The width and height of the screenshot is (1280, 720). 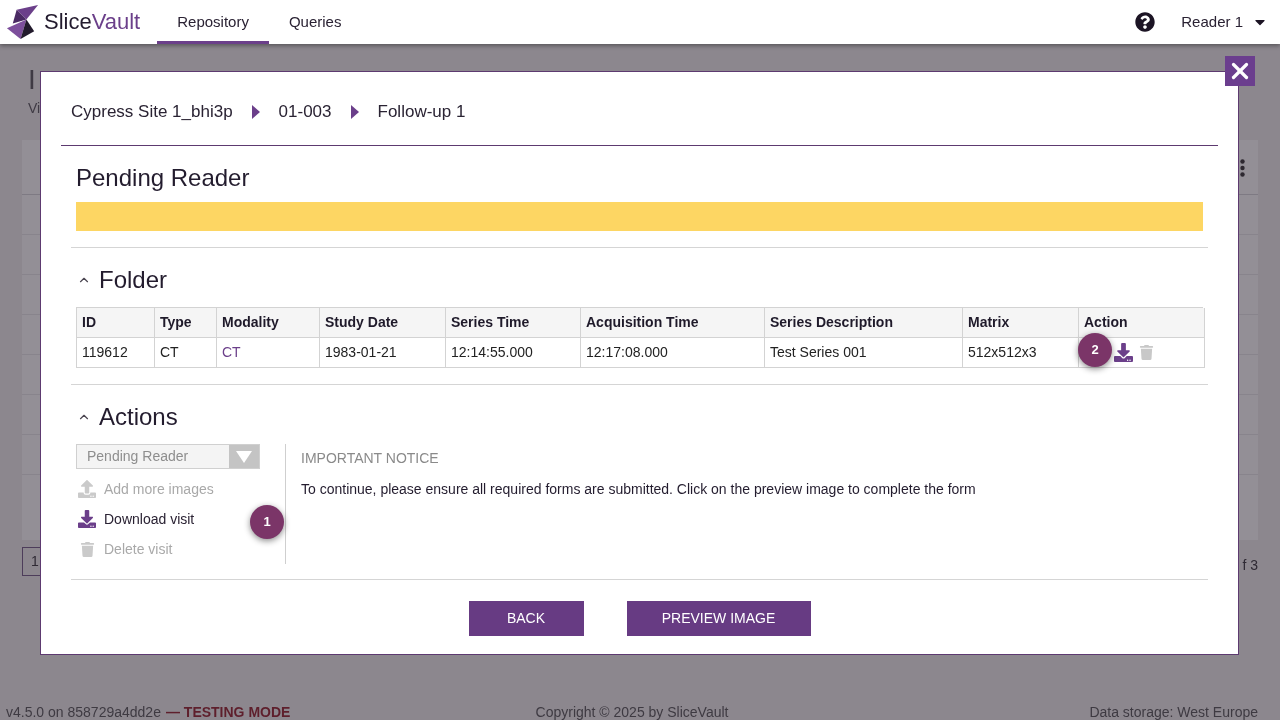 I want to click on breadcrumb-link: Follow-up 1, so click(x=421, y=112).